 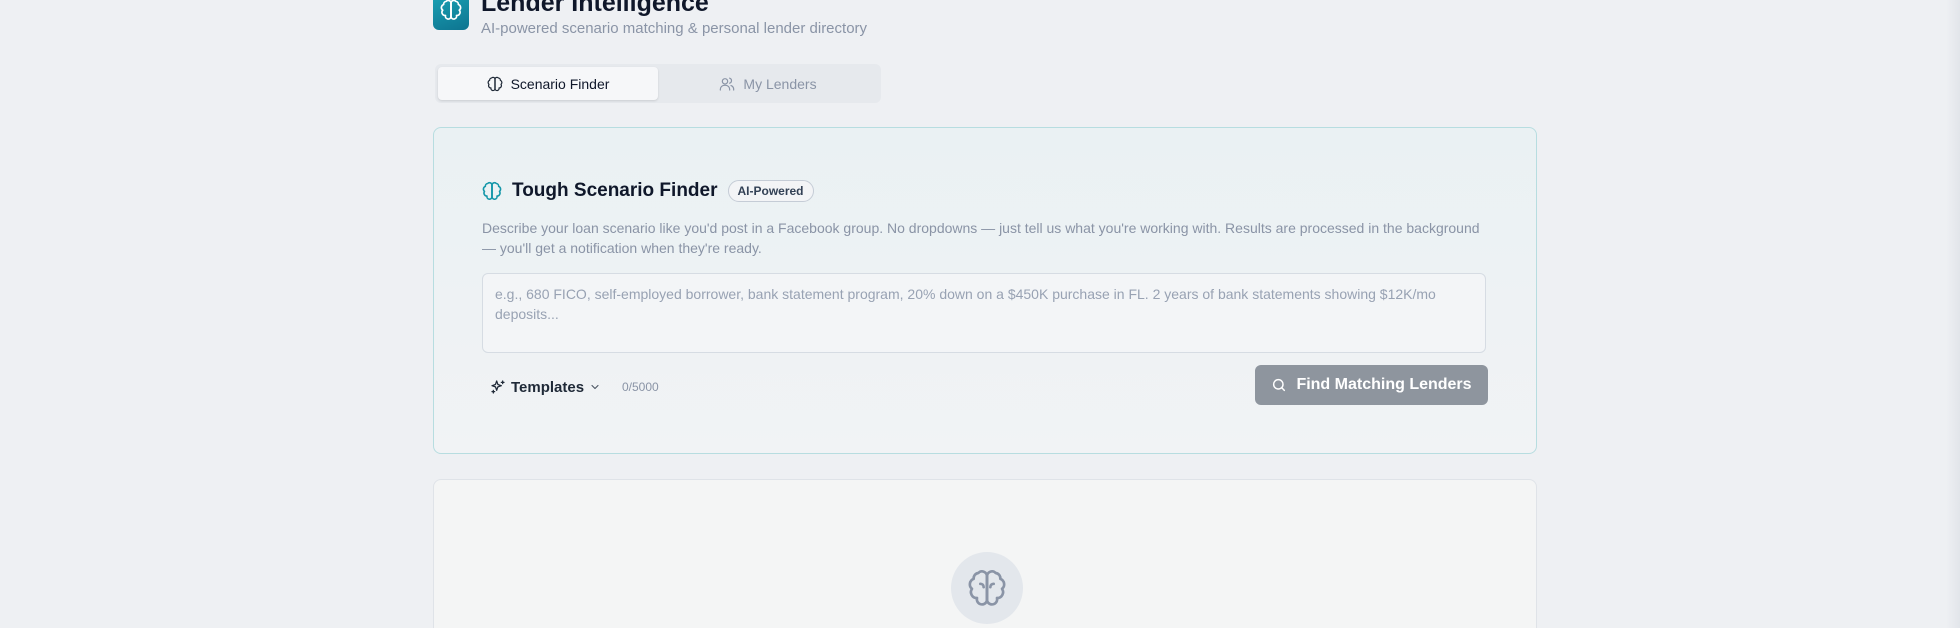 I want to click on users-icon, so click(x=727, y=84).